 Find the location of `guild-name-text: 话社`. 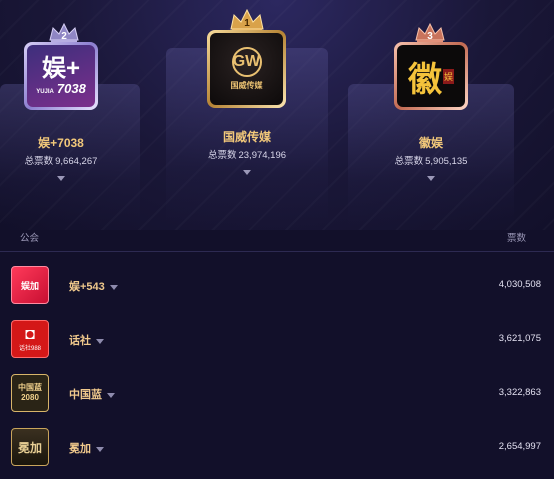

guild-name-text: 话社 is located at coordinates (80, 341).